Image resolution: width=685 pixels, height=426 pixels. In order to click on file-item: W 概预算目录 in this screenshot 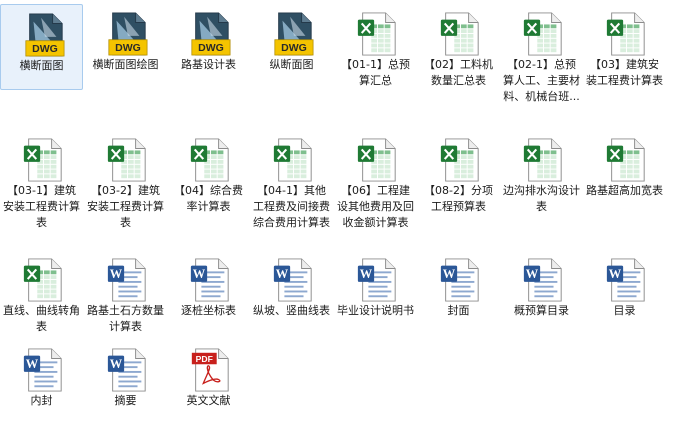, I will do `click(541, 293)`.